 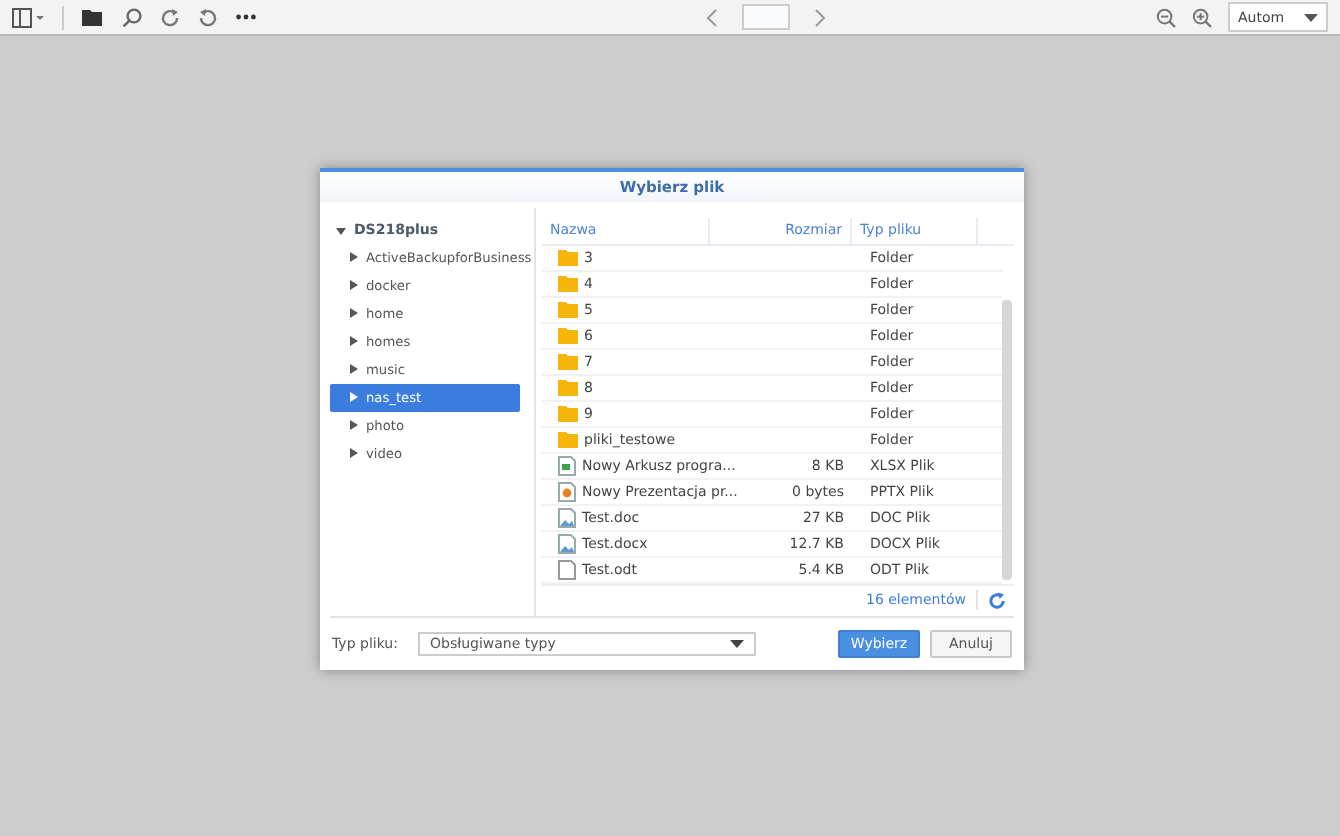 I want to click on rotate-left-icon, so click(x=208, y=17).